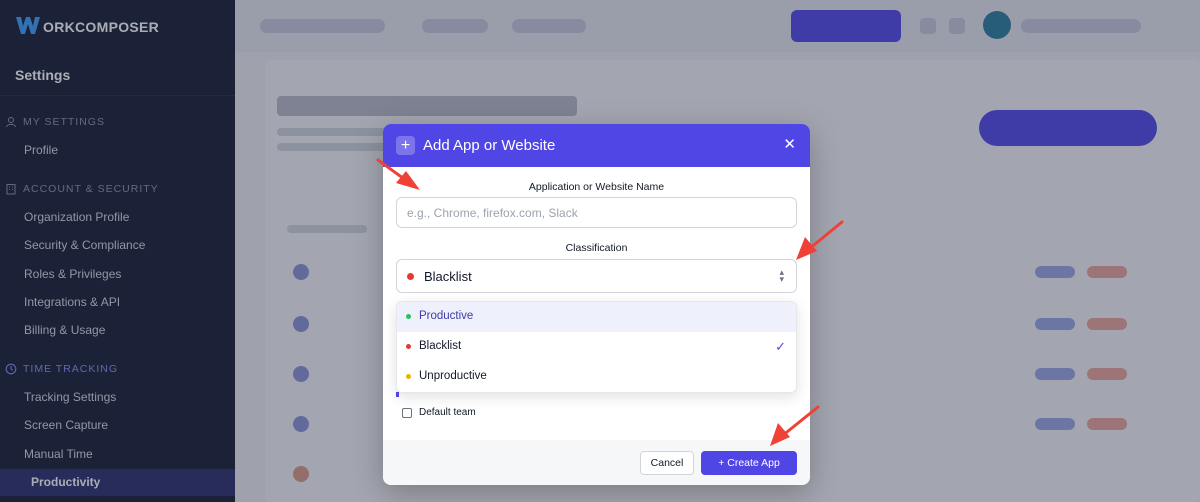  I want to click on app-name-input, so click(596, 212).